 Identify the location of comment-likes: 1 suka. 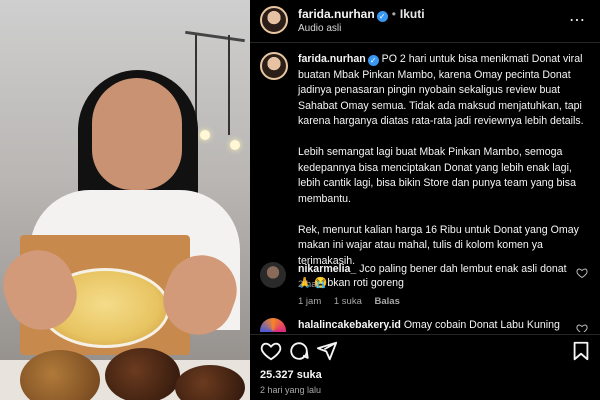
(348, 301).